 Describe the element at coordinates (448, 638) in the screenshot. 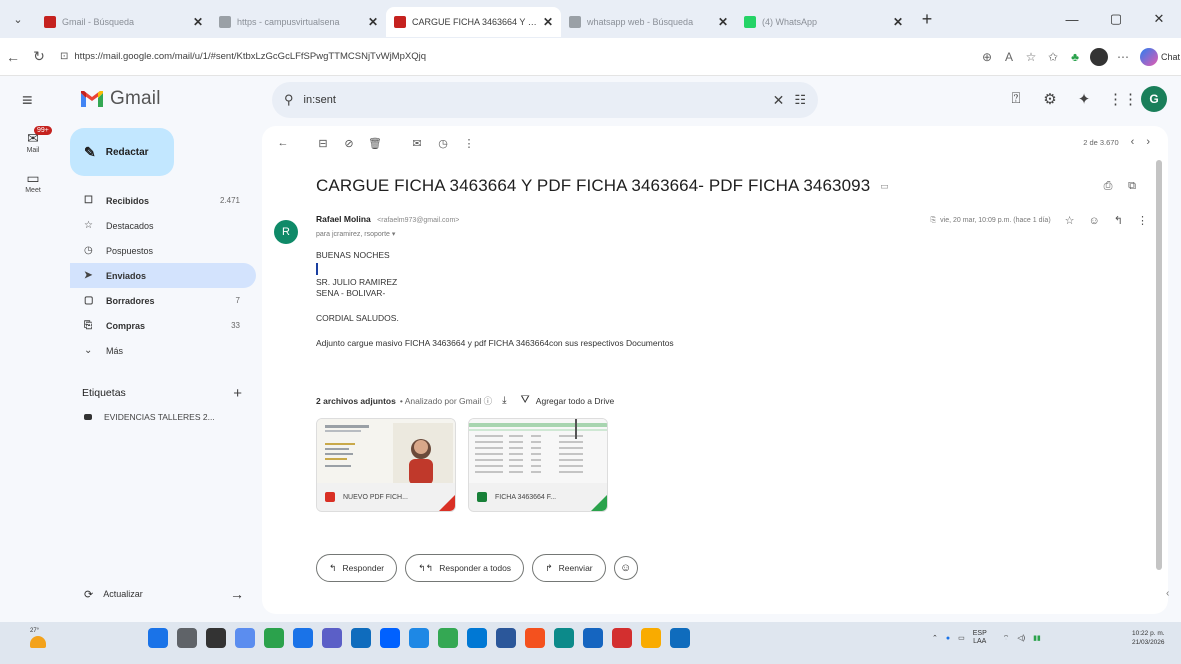

I see `chrome-icon` at that location.